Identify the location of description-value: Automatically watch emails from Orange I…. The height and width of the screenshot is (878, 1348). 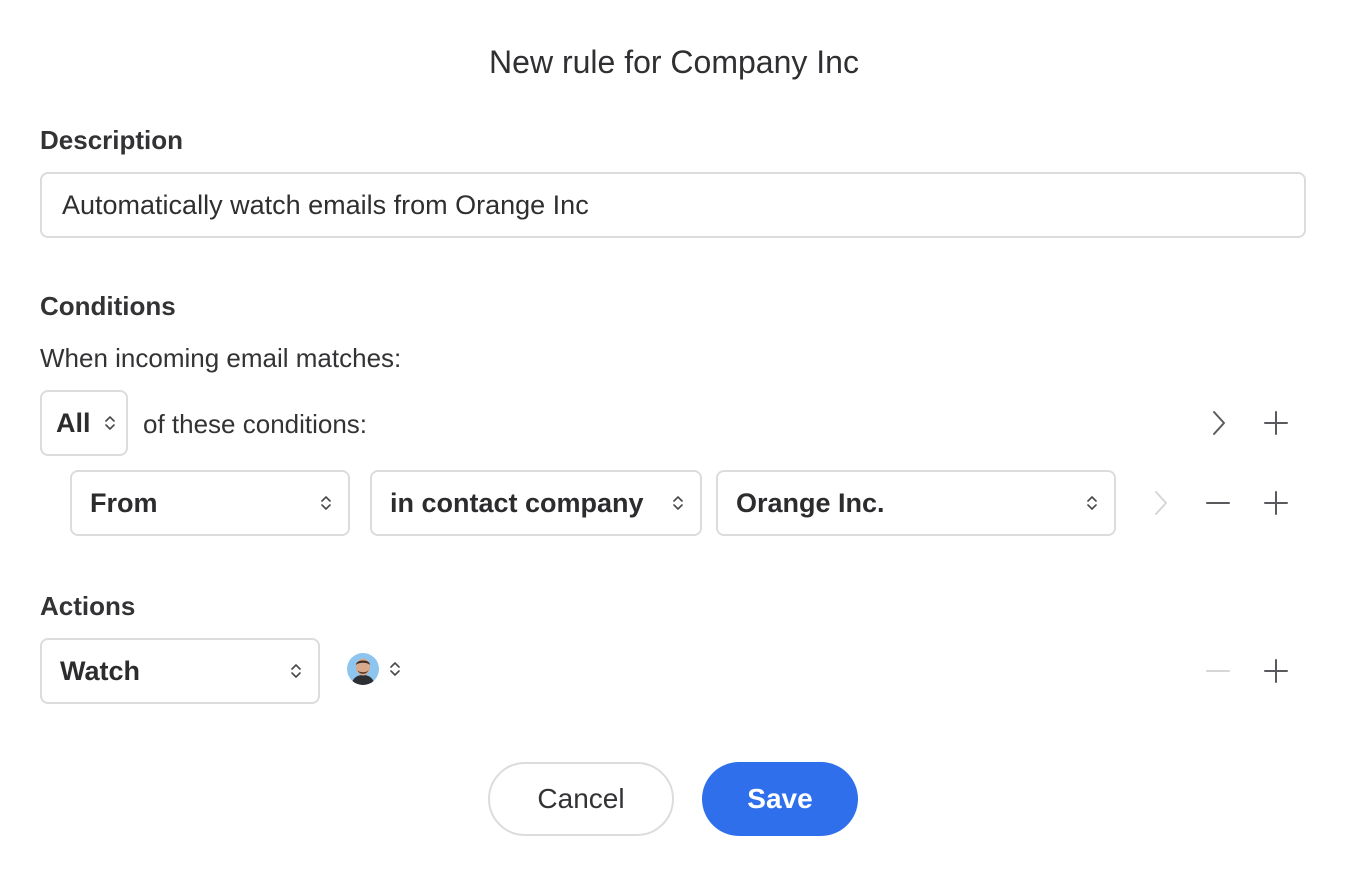
(325, 204).